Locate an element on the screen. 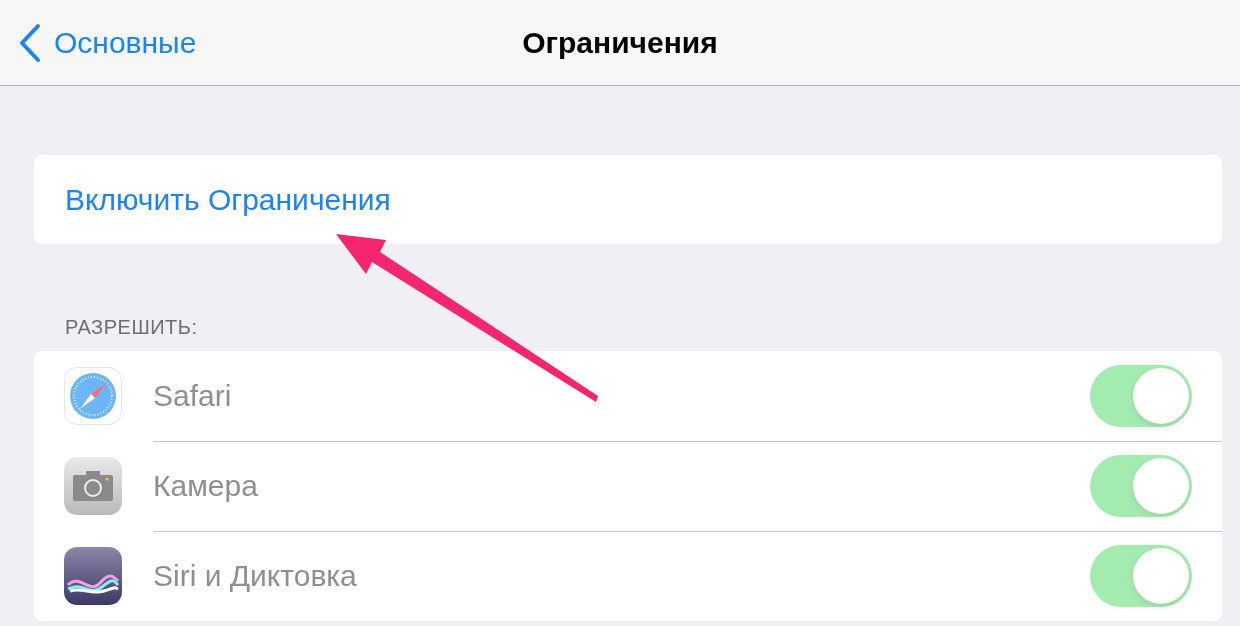 The image size is (1240, 626). setting-label: Siri и Диктовка is located at coordinates (255, 576).